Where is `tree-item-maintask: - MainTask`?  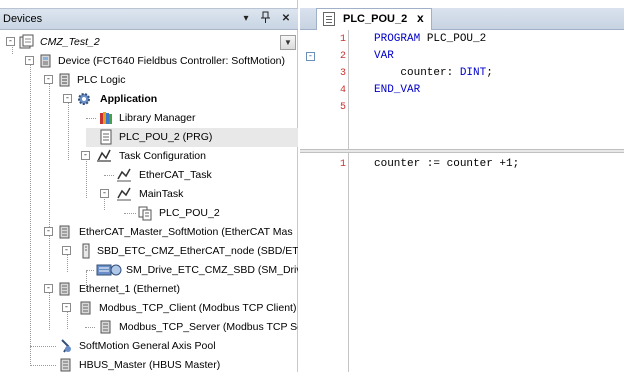
tree-item-maintask: - MainTask is located at coordinates (149, 194).